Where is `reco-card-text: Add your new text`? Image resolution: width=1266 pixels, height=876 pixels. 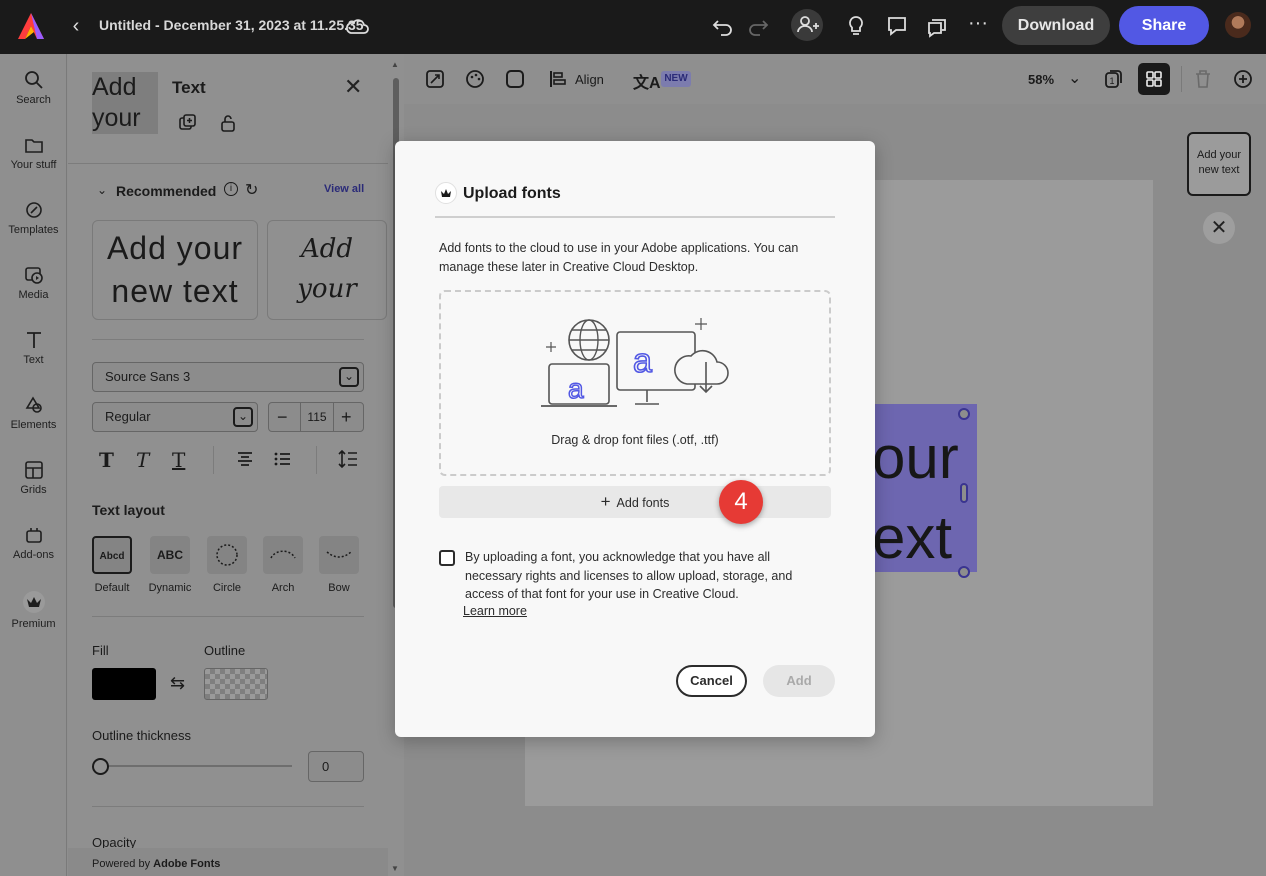 reco-card-text: Add your new text is located at coordinates (175, 269).